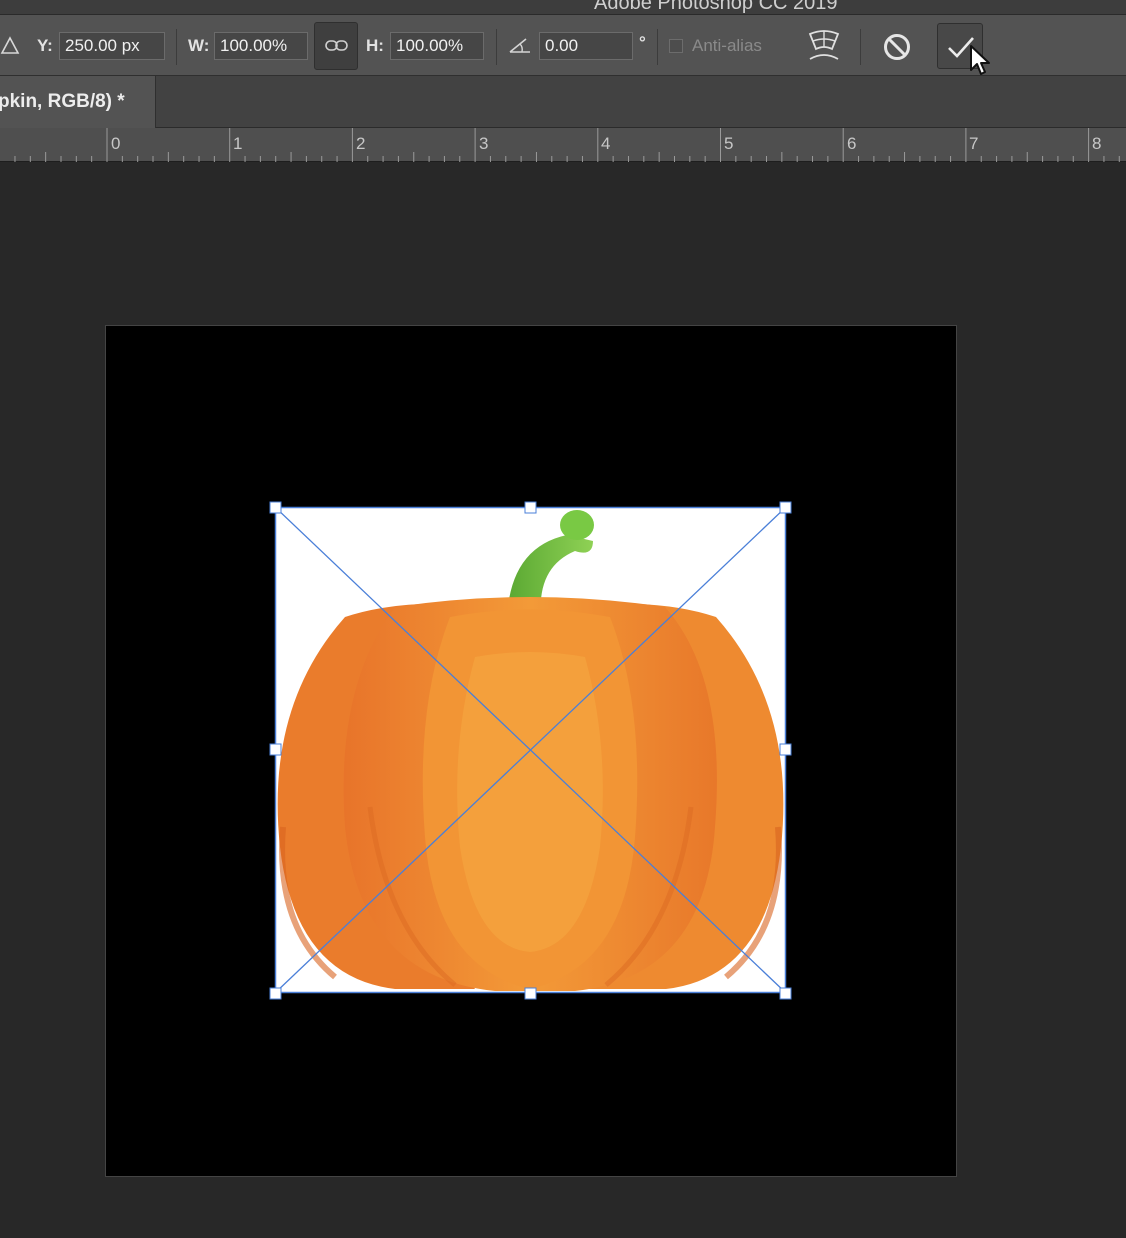 The height and width of the screenshot is (1238, 1126). What do you see at coordinates (1097, 143) in the screenshot?
I see `ruler-label: 8` at bounding box center [1097, 143].